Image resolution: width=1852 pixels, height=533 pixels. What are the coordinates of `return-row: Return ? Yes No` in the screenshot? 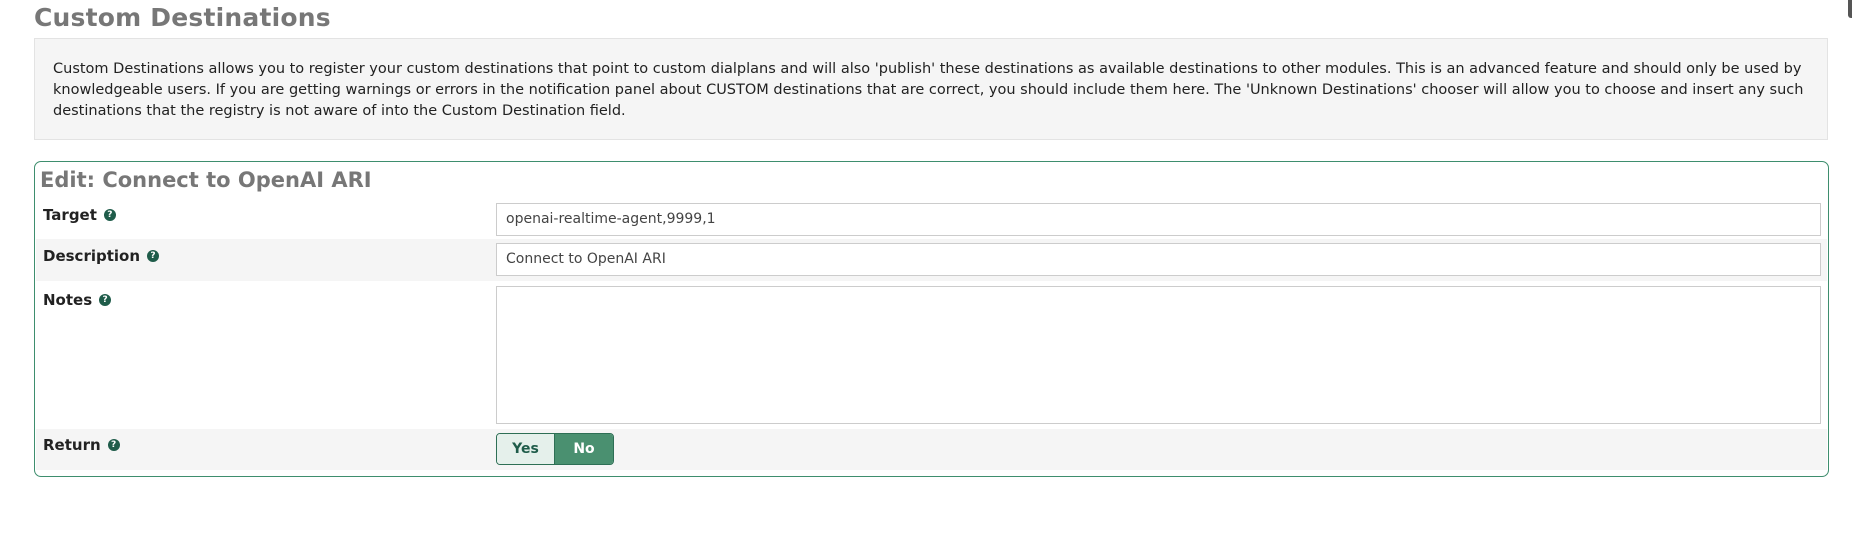 It's located at (931, 449).